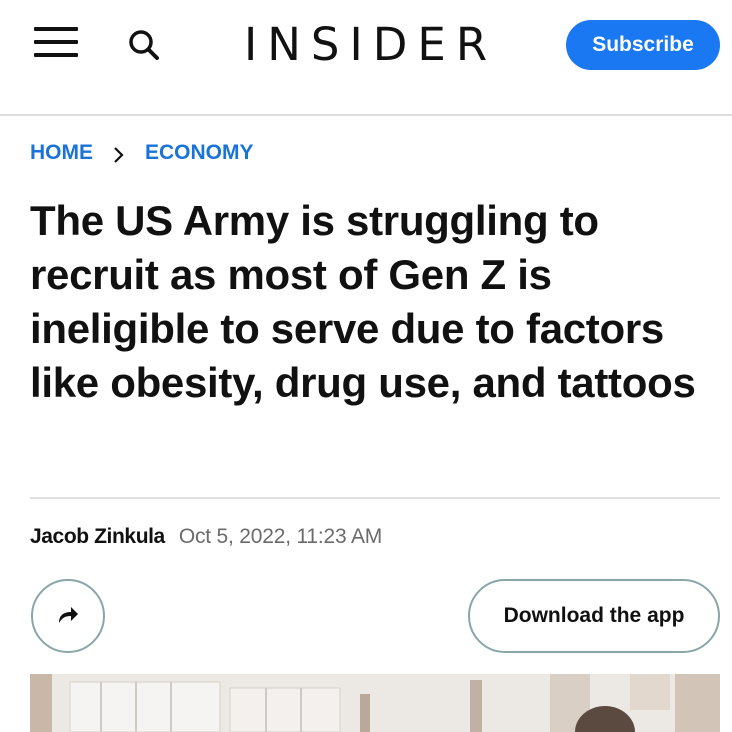 Image resolution: width=732 pixels, height=732 pixels. Describe the element at coordinates (61, 153) in the screenshot. I see `breadcrumb-home-link: HOME` at that location.